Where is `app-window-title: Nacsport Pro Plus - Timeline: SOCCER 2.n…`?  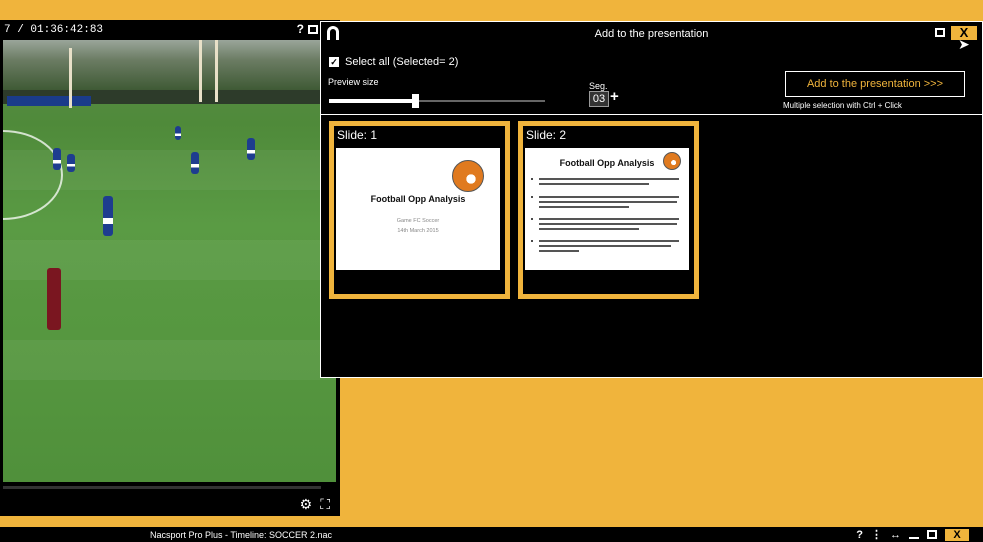 app-window-title: Nacsport Pro Plus - Timeline: SOCCER 2.n… is located at coordinates (241, 535).